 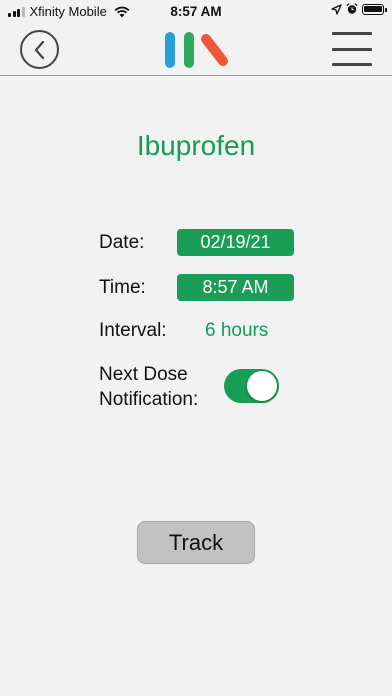 What do you see at coordinates (122, 242) in the screenshot?
I see `date-label: Date:` at bounding box center [122, 242].